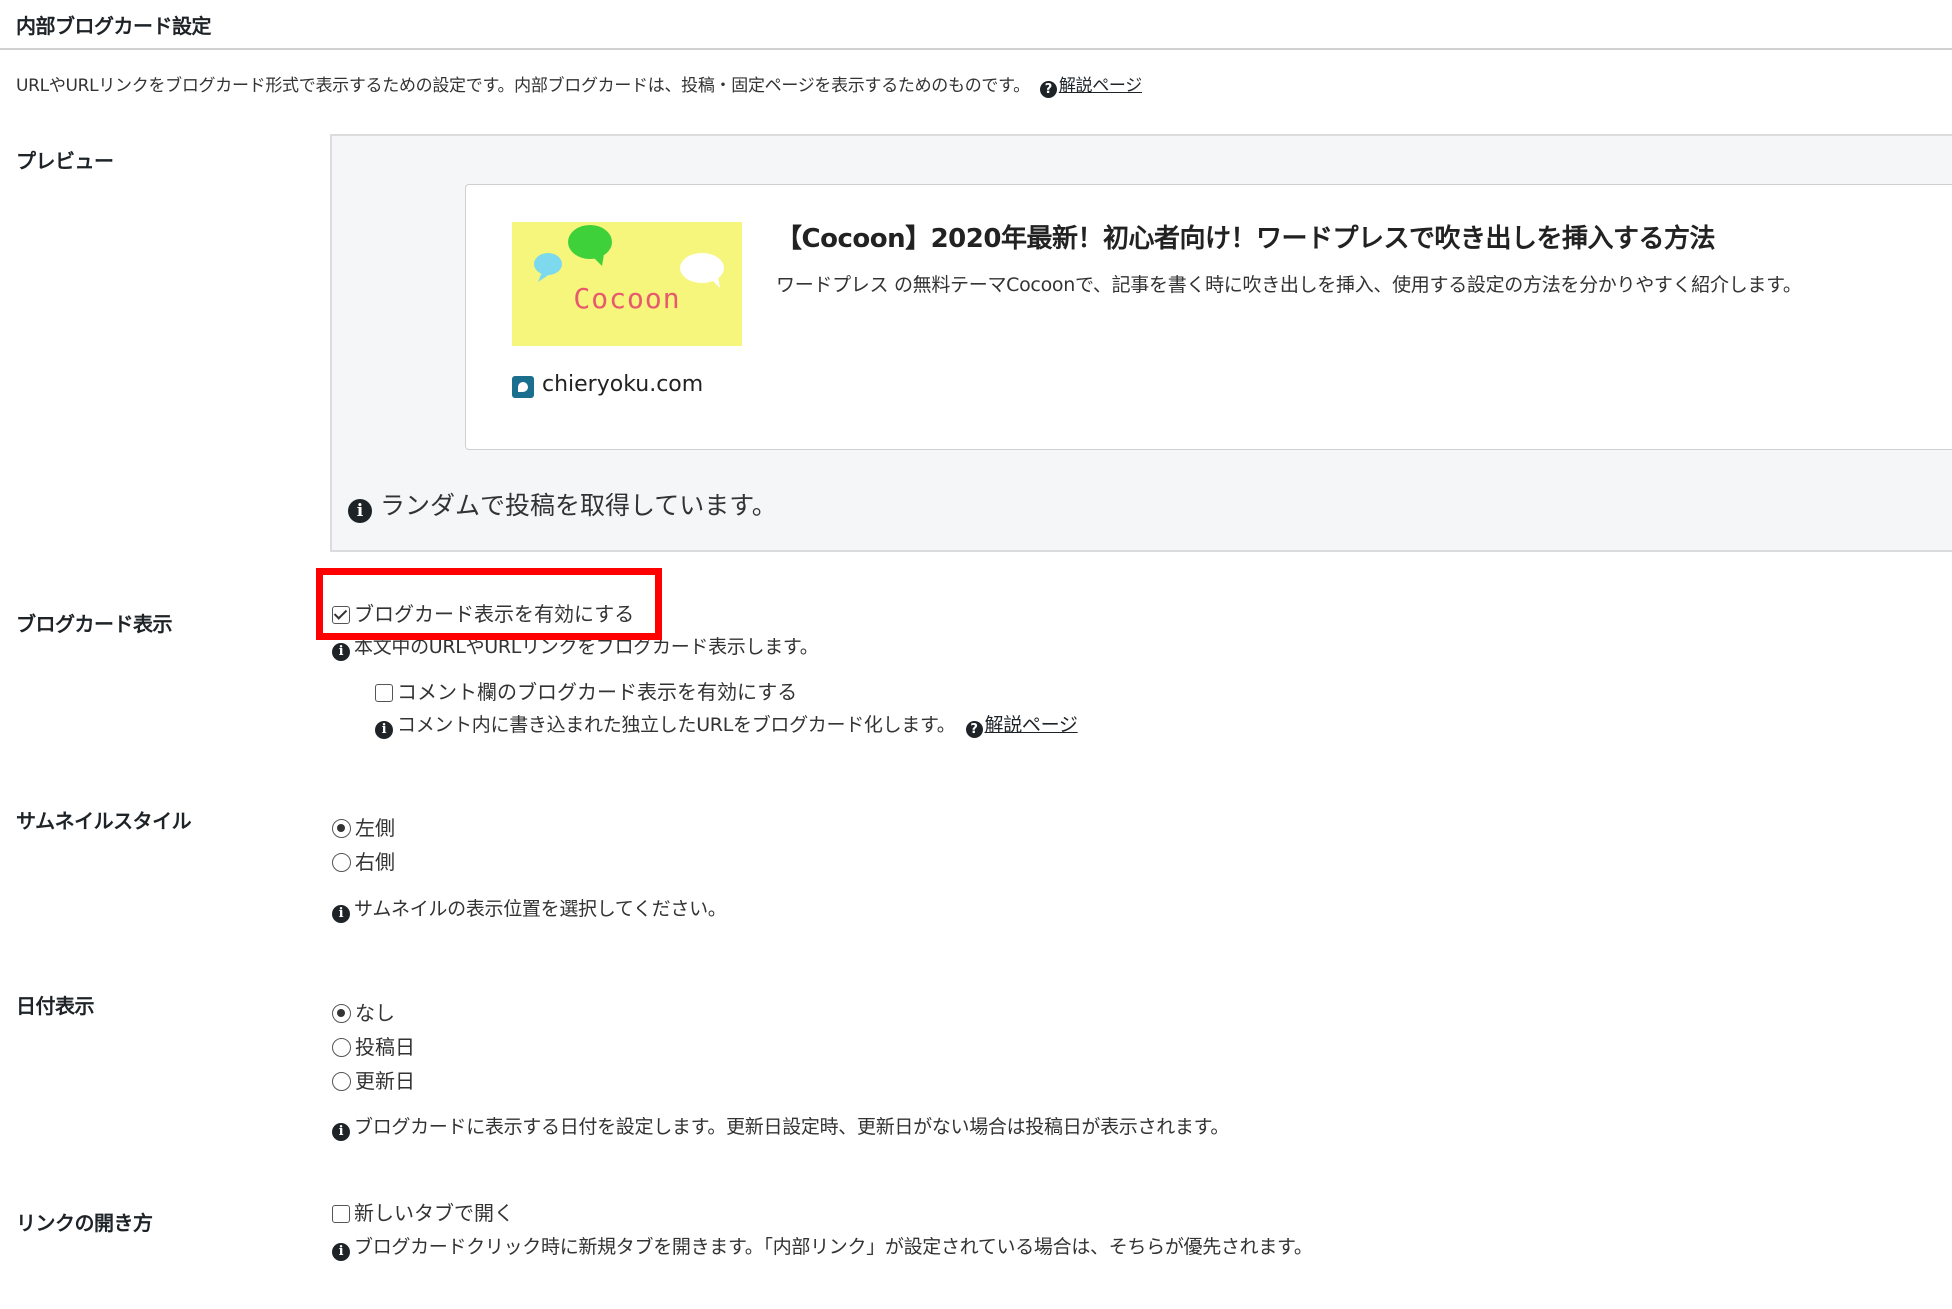 The width and height of the screenshot is (1952, 1309). Describe the element at coordinates (385, 1047) in the screenshot. I see `date-posted-label: 投稿日` at that location.